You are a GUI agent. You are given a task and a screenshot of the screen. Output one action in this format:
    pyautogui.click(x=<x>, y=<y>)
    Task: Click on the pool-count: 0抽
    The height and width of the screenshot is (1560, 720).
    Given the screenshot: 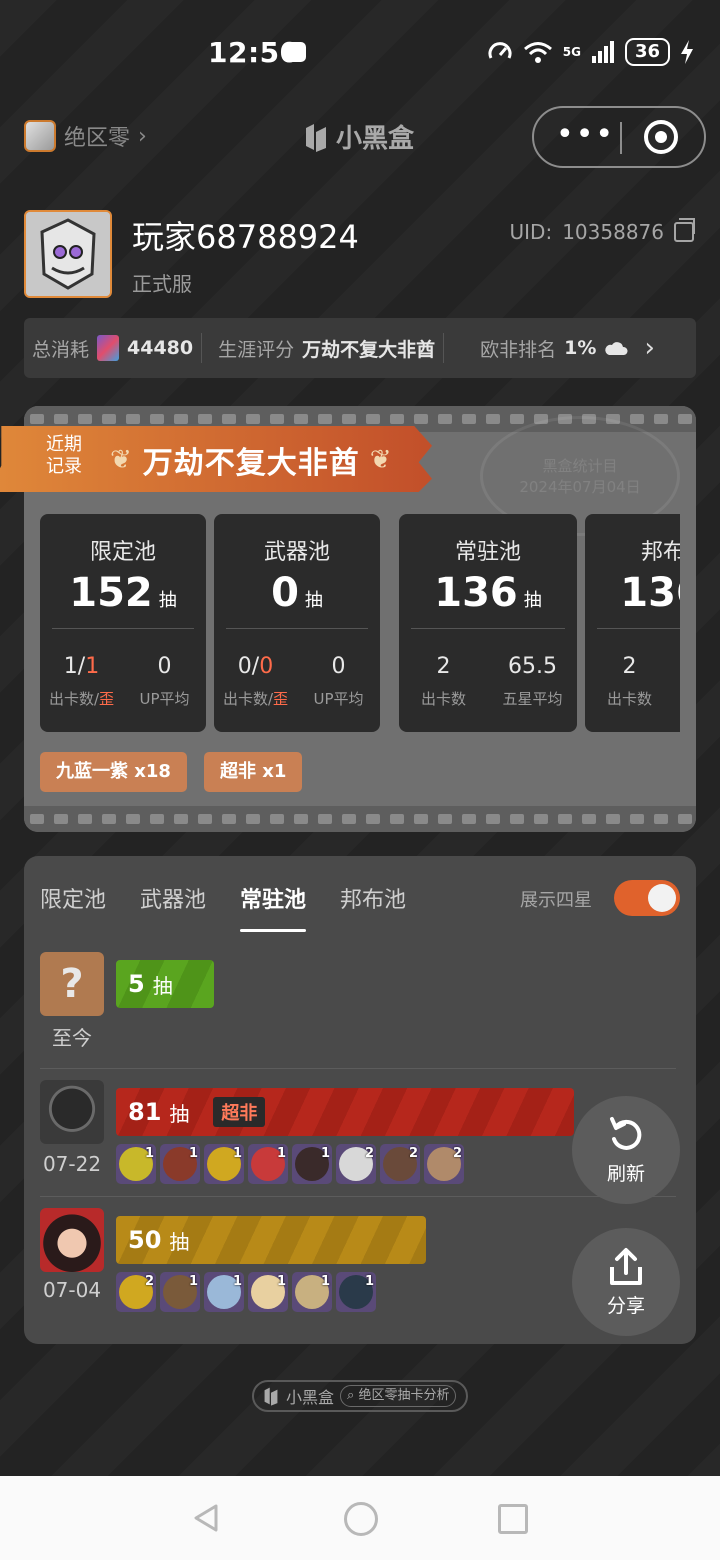 What is the action you would take?
    pyautogui.click(x=297, y=593)
    